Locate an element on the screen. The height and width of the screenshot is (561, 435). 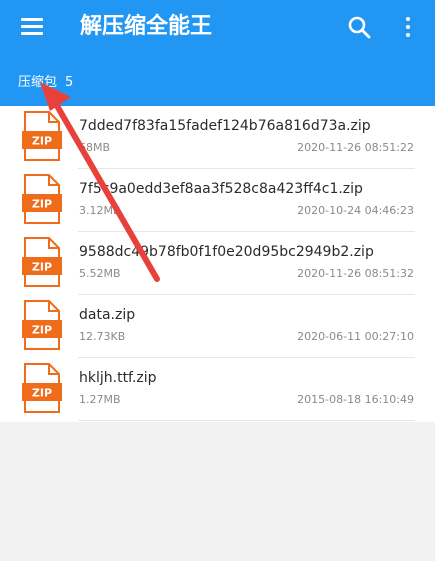
breadcrumb: 压缩包 5 is located at coordinates (45, 80).